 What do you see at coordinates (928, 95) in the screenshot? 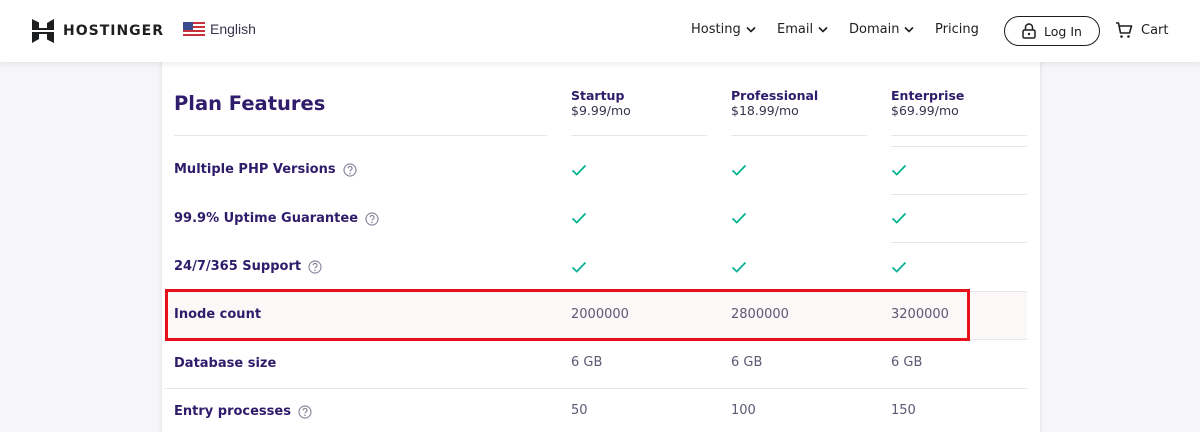
I see `plan-name: Enterprise` at bounding box center [928, 95].